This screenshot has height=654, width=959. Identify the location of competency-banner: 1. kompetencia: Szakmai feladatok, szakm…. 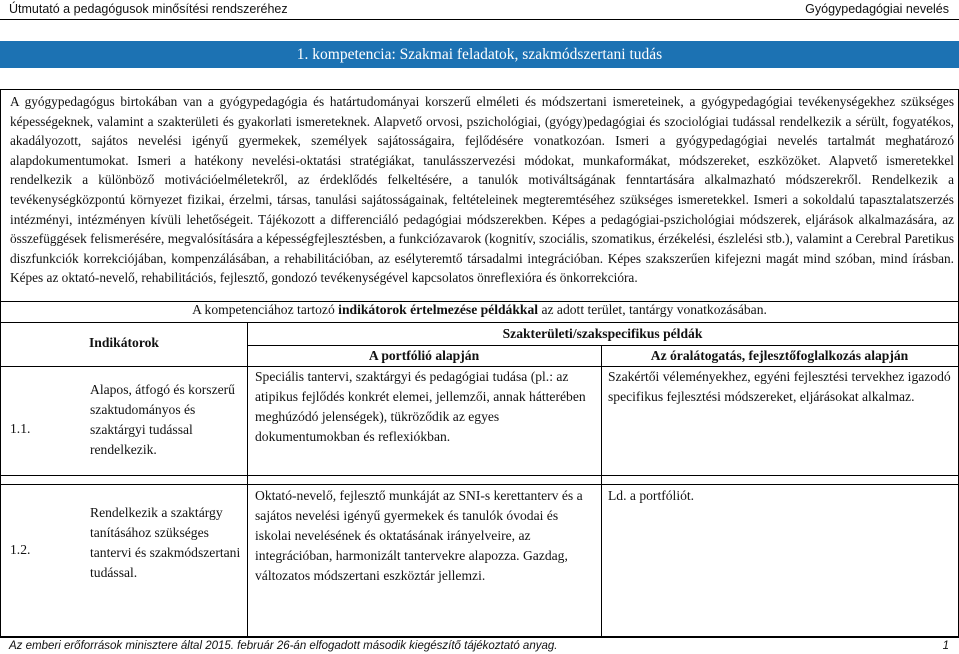
(479, 54).